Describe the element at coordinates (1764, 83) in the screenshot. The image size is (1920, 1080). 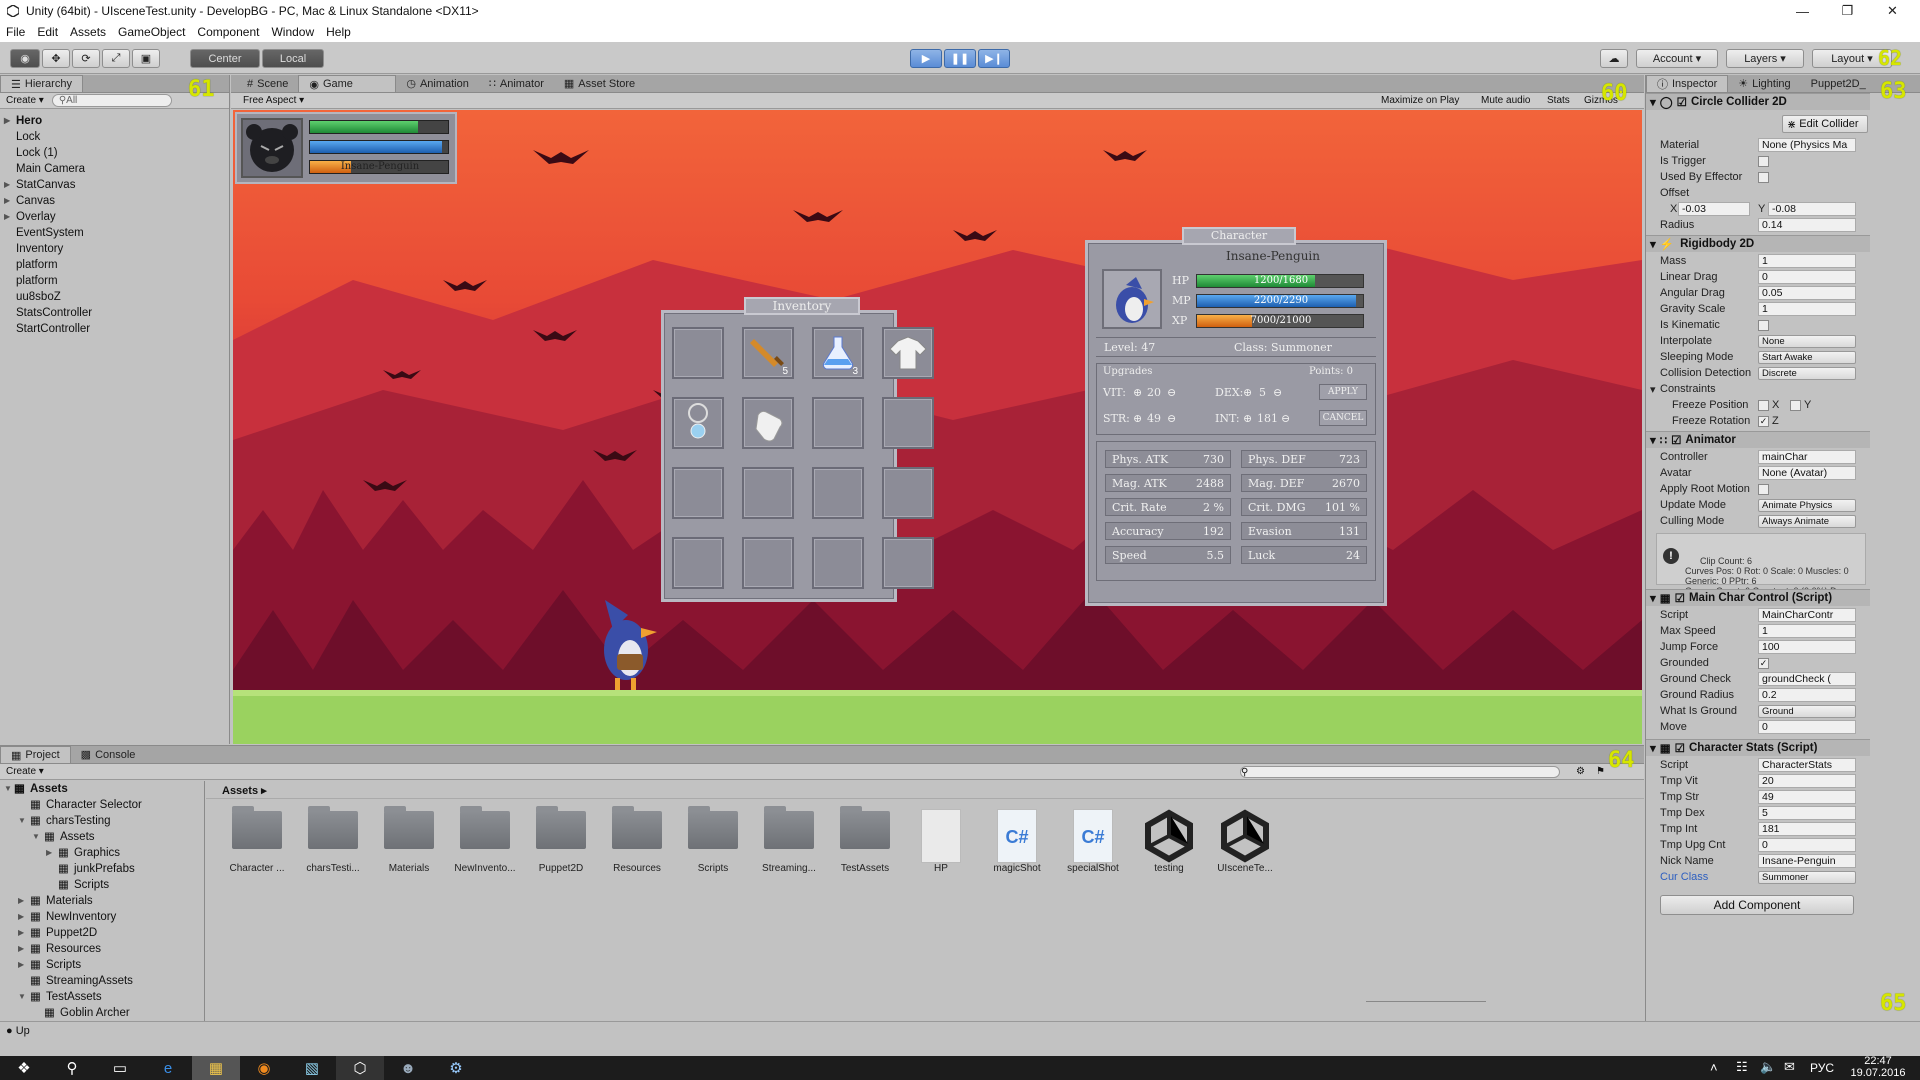
I see `tab-lighting: ☀ Lighting` at that location.